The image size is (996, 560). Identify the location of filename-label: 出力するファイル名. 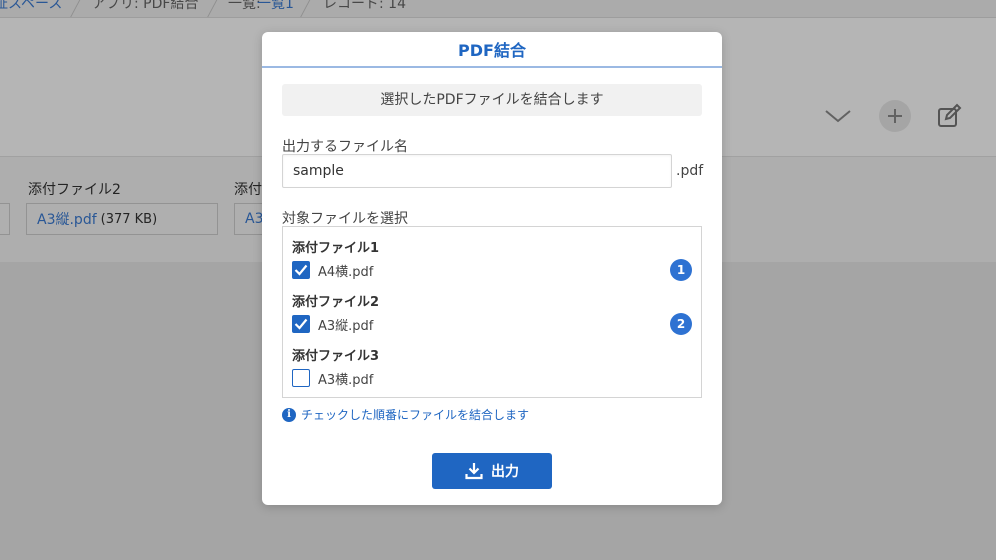
(345, 147).